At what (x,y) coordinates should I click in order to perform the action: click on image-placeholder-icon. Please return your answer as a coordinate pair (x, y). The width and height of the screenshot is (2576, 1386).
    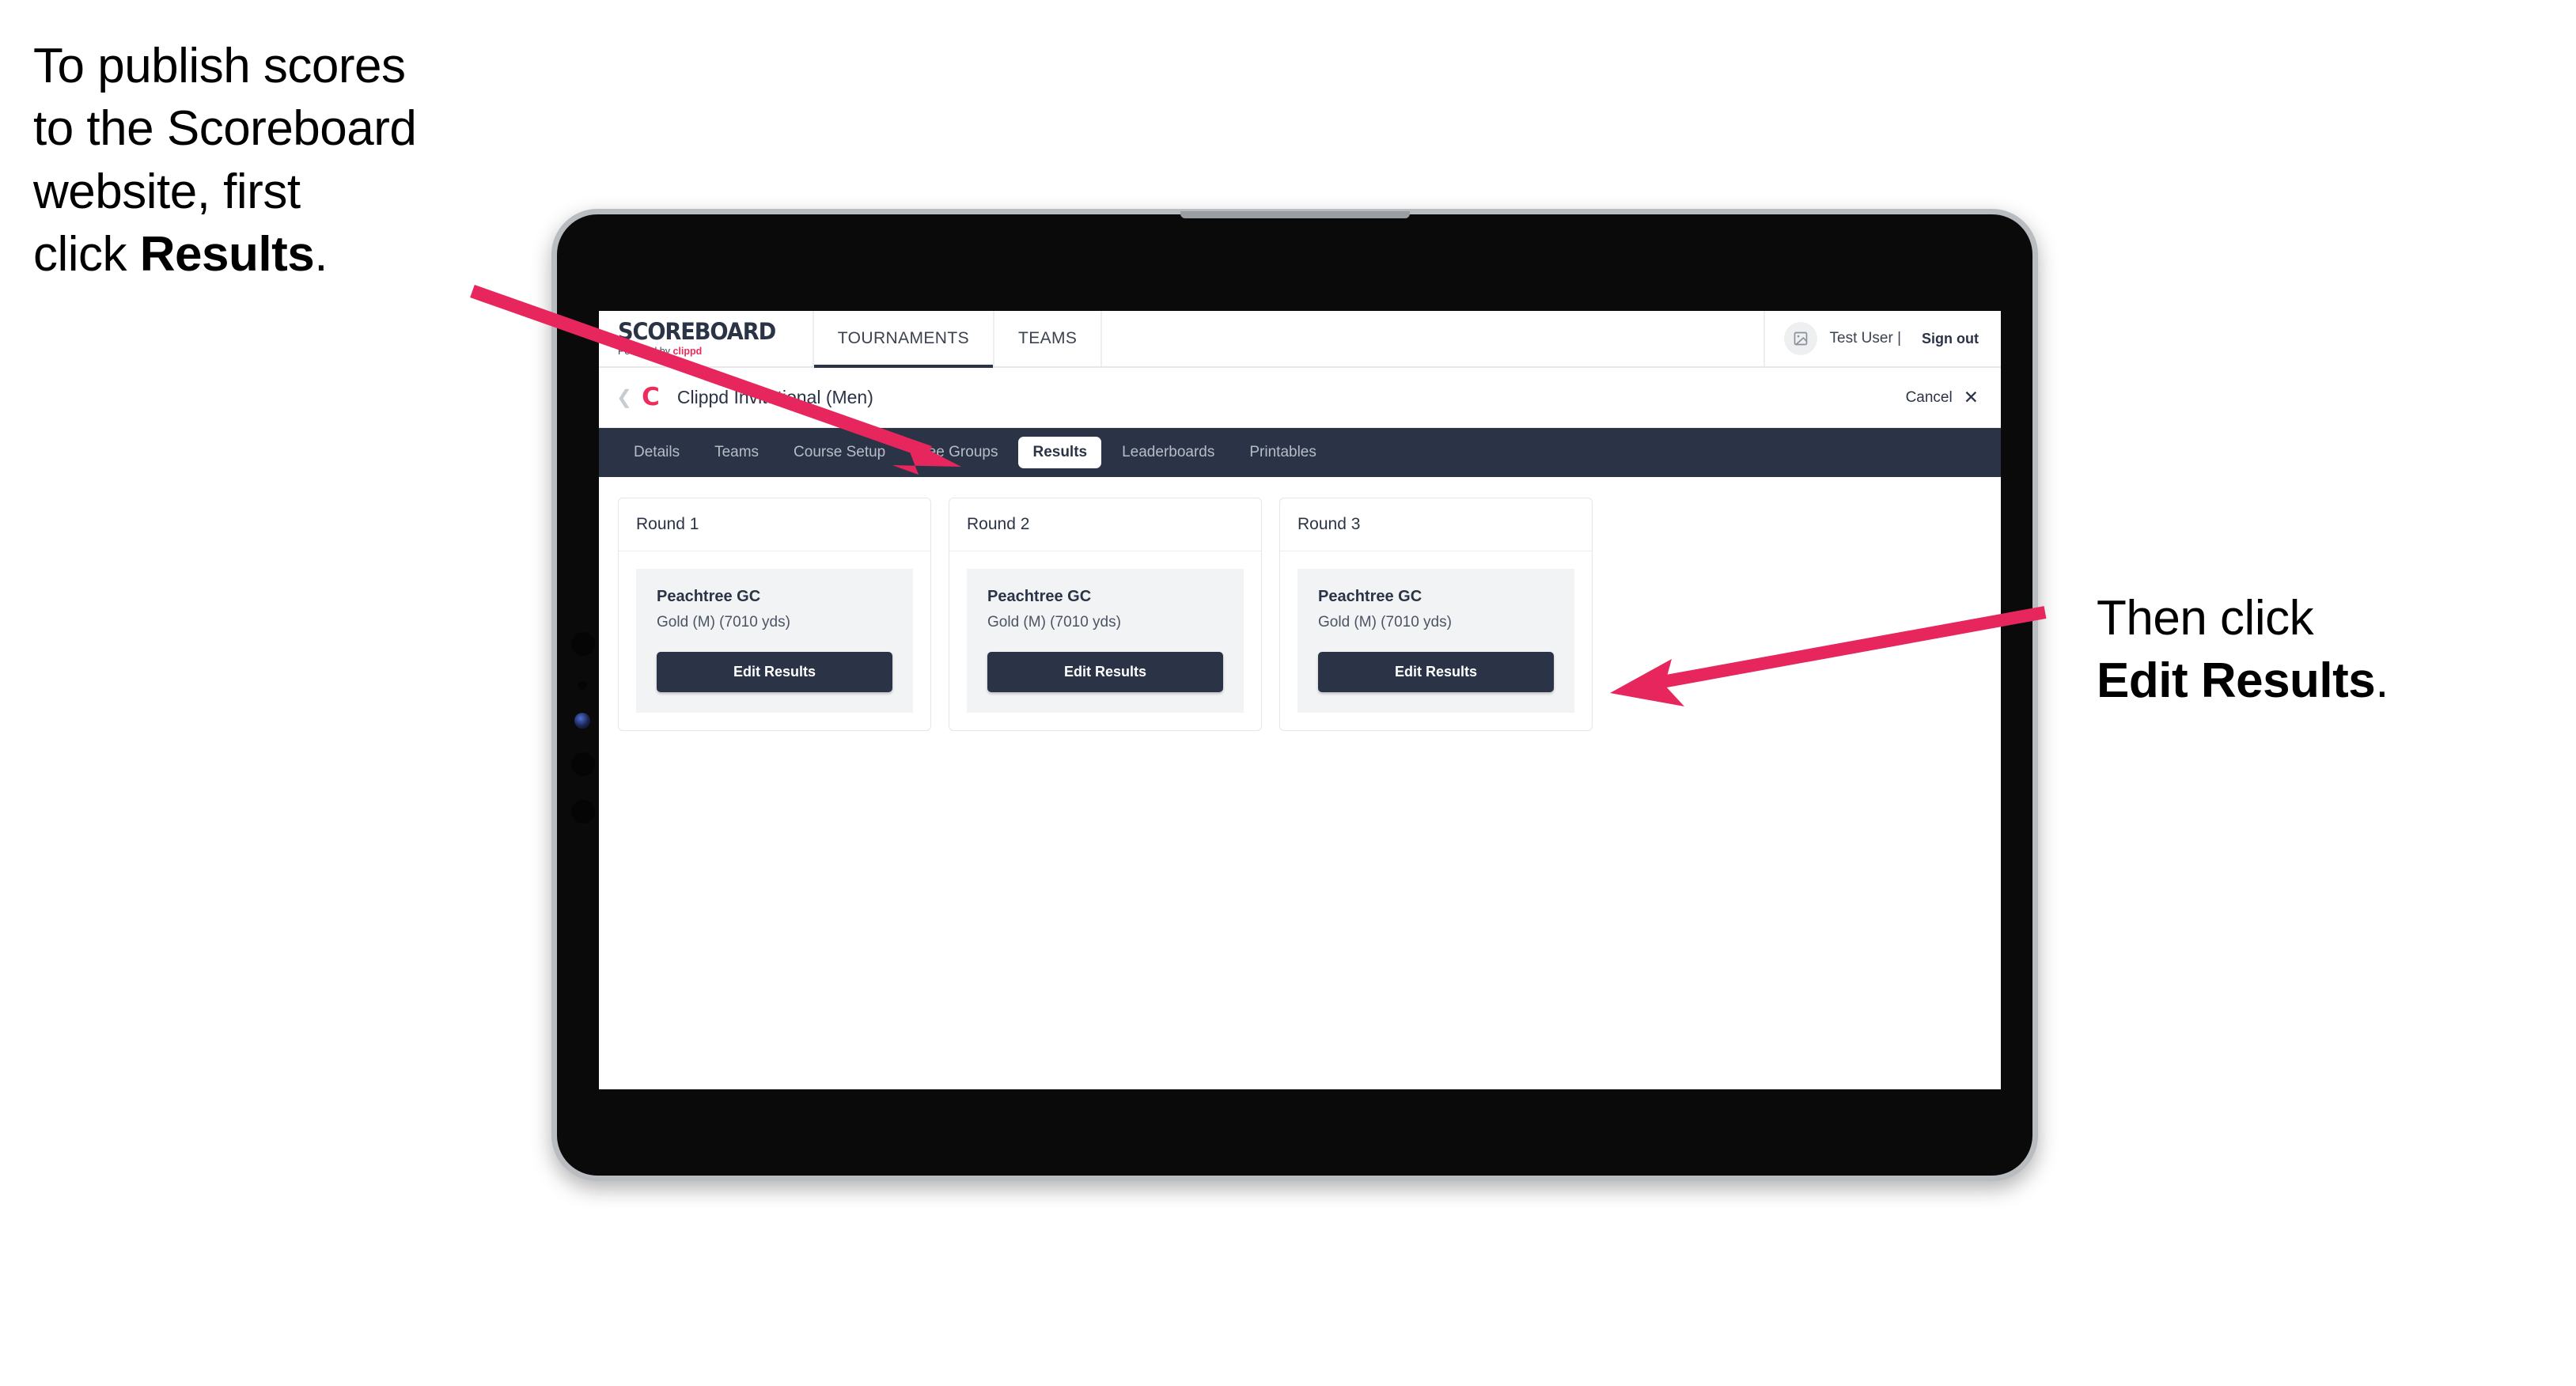
    Looking at the image, I should click on (1801, 338).